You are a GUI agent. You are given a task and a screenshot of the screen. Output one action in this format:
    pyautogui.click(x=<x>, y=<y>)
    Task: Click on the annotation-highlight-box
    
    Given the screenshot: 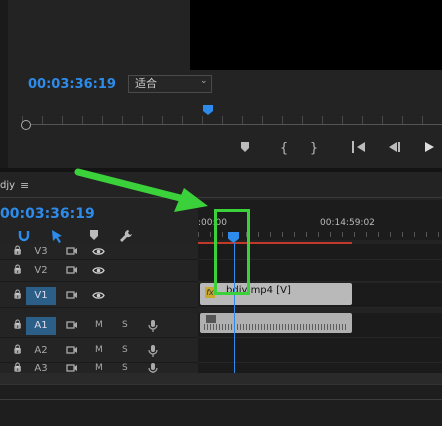 What is the action you would take?
    pyautogui.click(x=232, y=252)
    